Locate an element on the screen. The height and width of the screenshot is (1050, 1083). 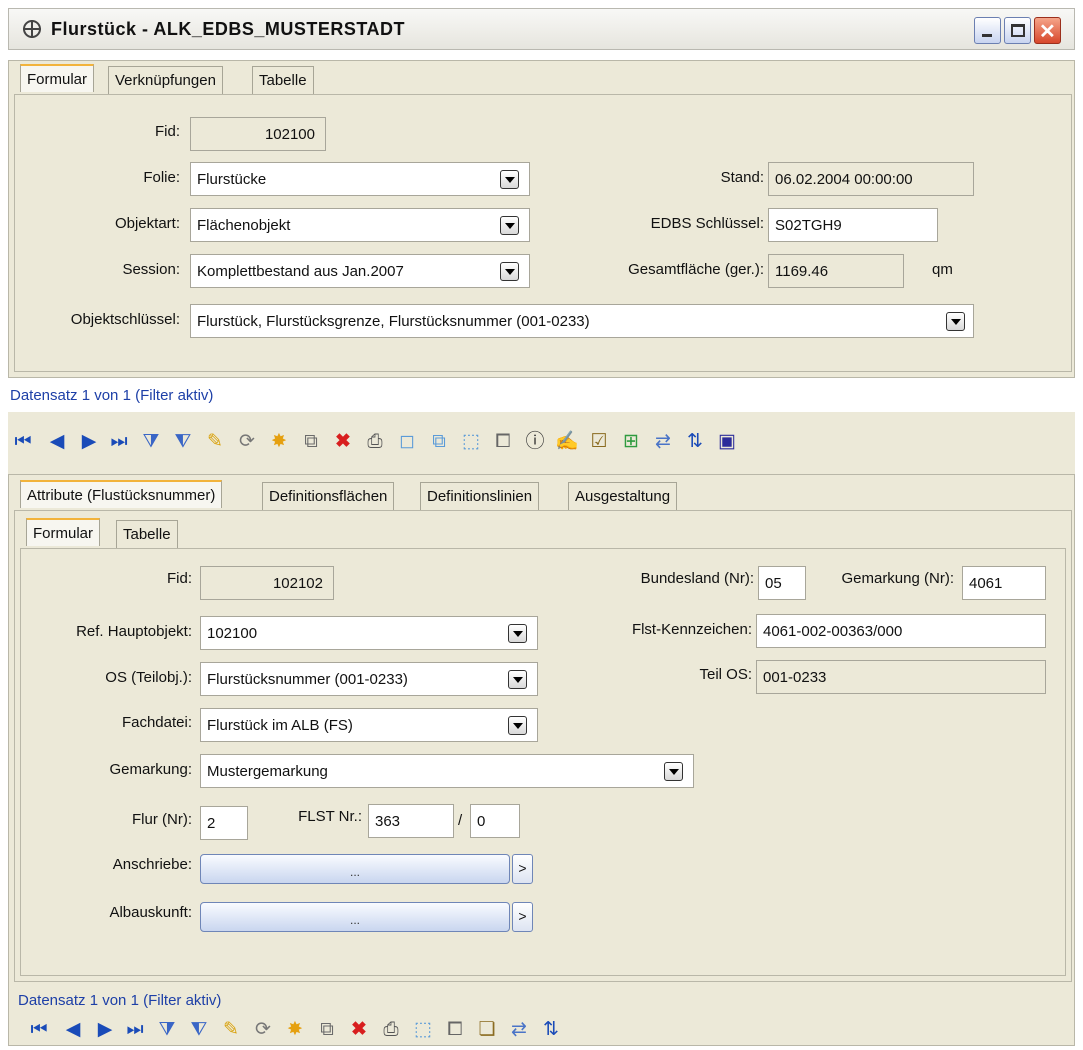
gesamtflaeche-field: 1169.46 is located at coordinates (836, 271).